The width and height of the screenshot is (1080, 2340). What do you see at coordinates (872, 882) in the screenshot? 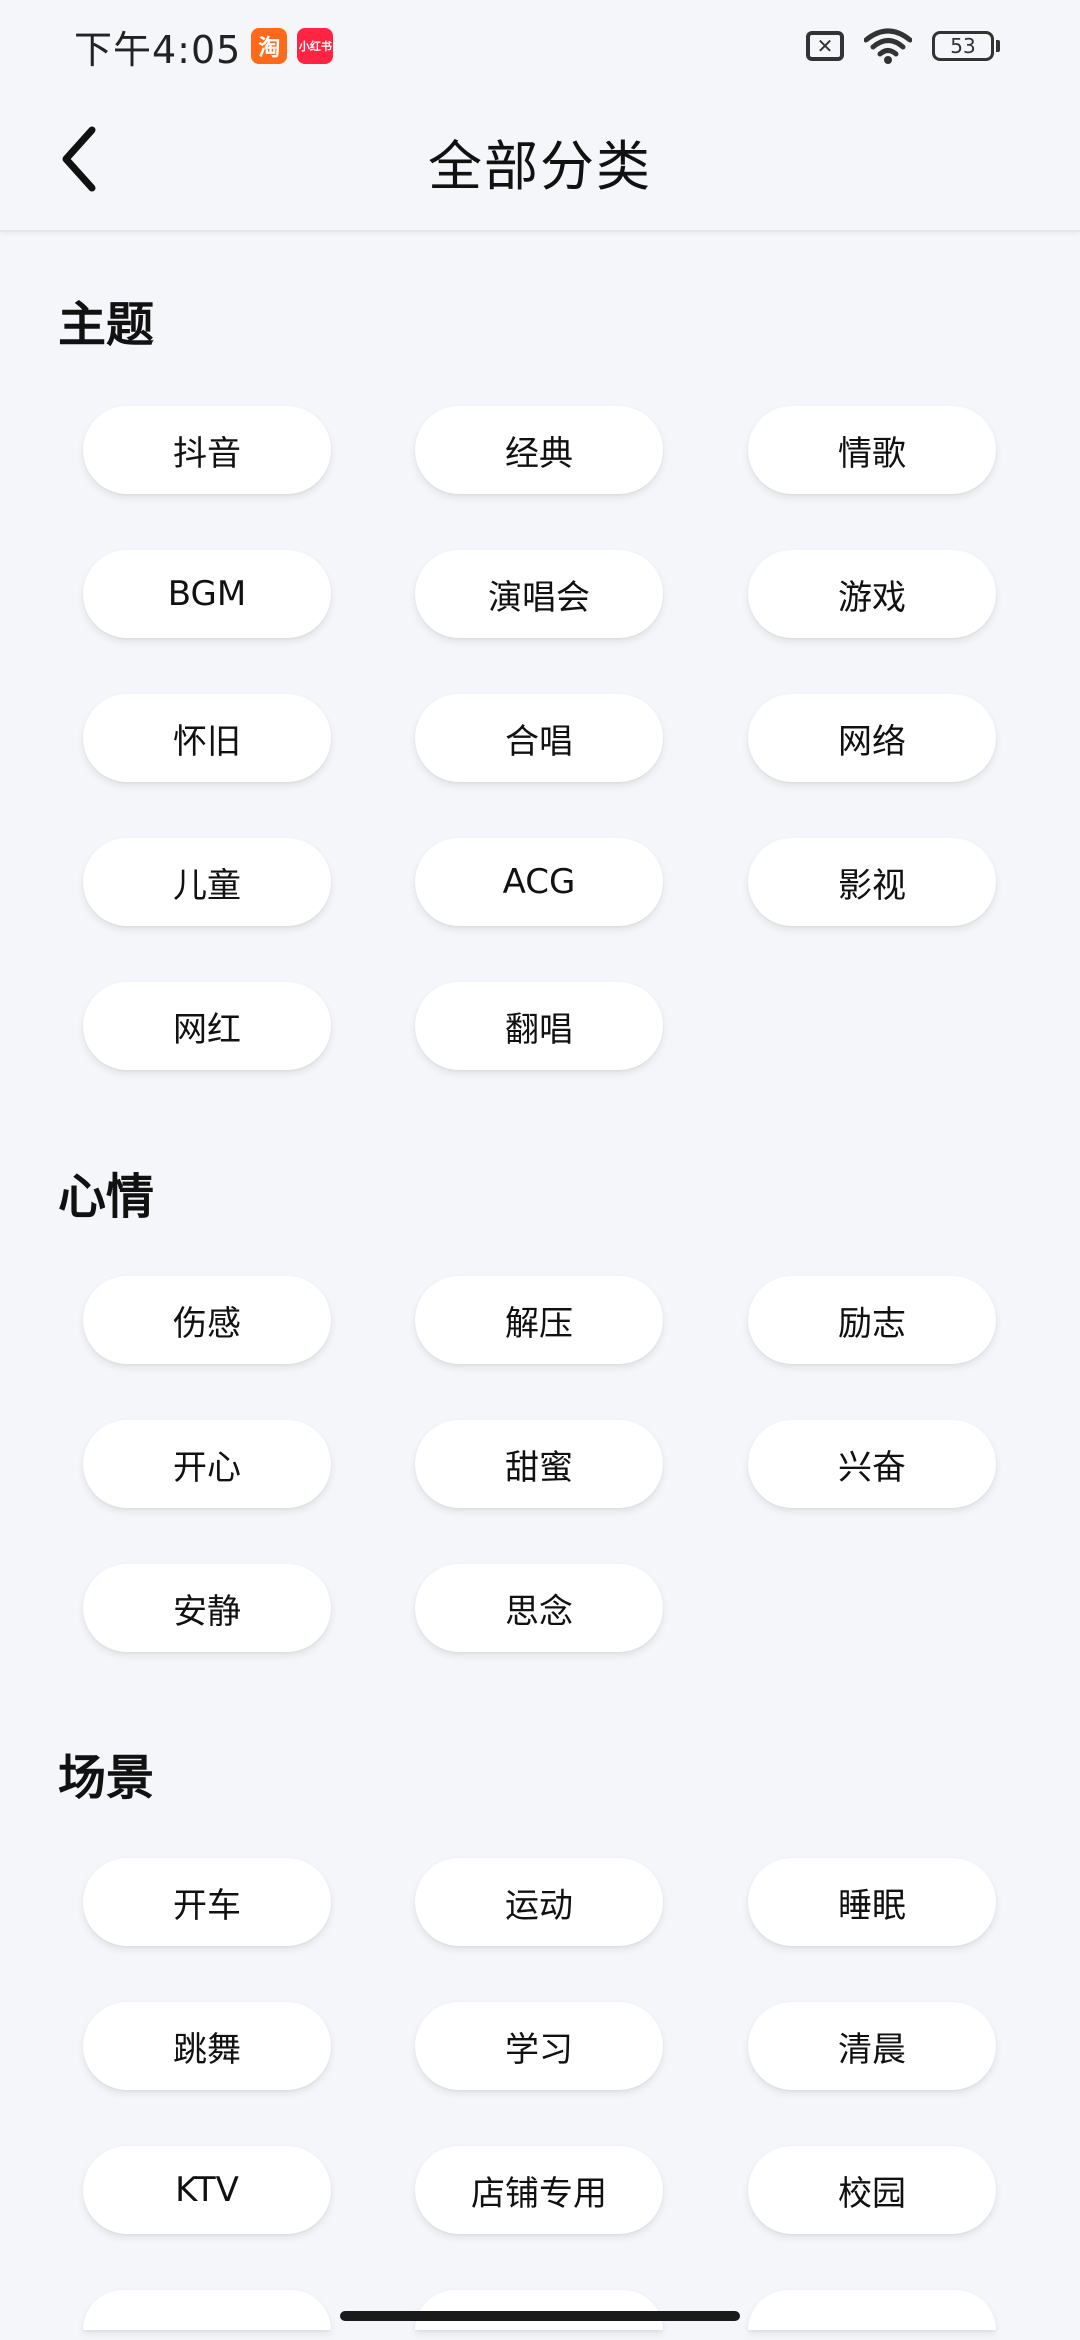
I see `category-chip: 影视` at bounding box center [872, 882].